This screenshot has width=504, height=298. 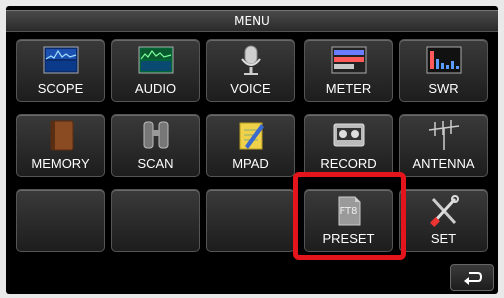 I want to click on mpad-button: MPAD, so click(x=250, y=145).